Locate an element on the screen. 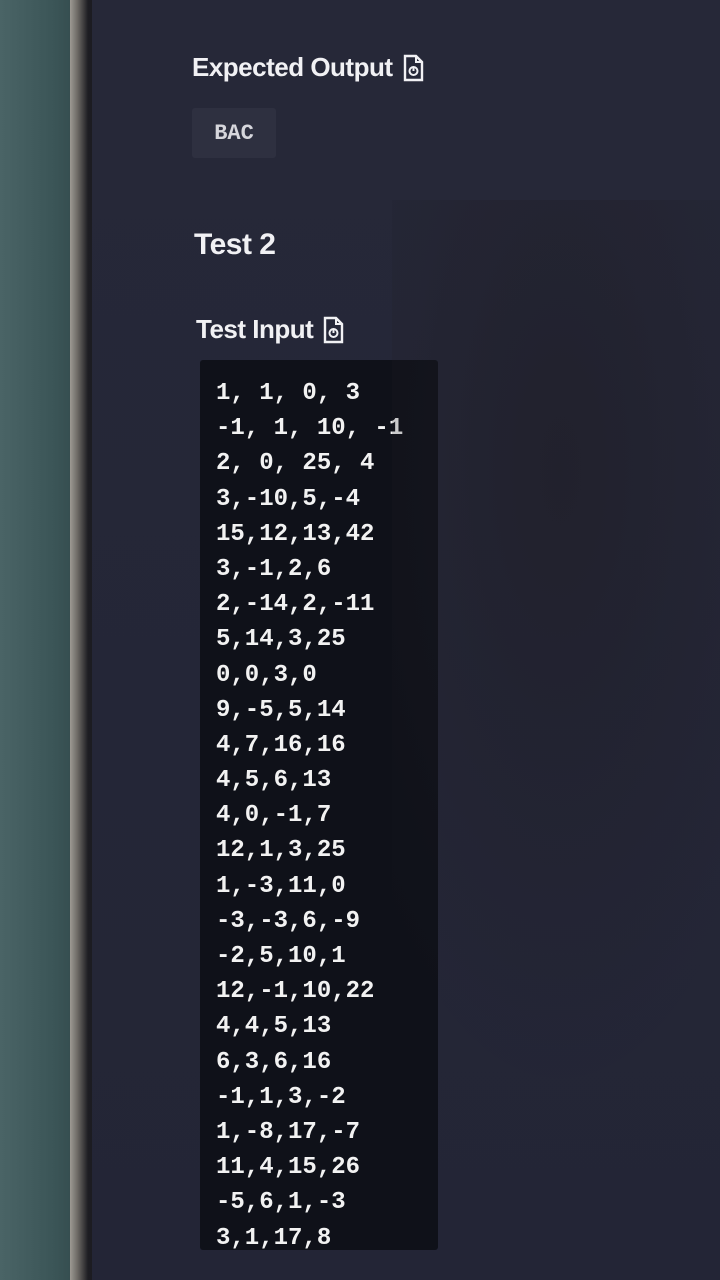  input-line: -5,6,1,-3 is located at coordinates (281, 1203).